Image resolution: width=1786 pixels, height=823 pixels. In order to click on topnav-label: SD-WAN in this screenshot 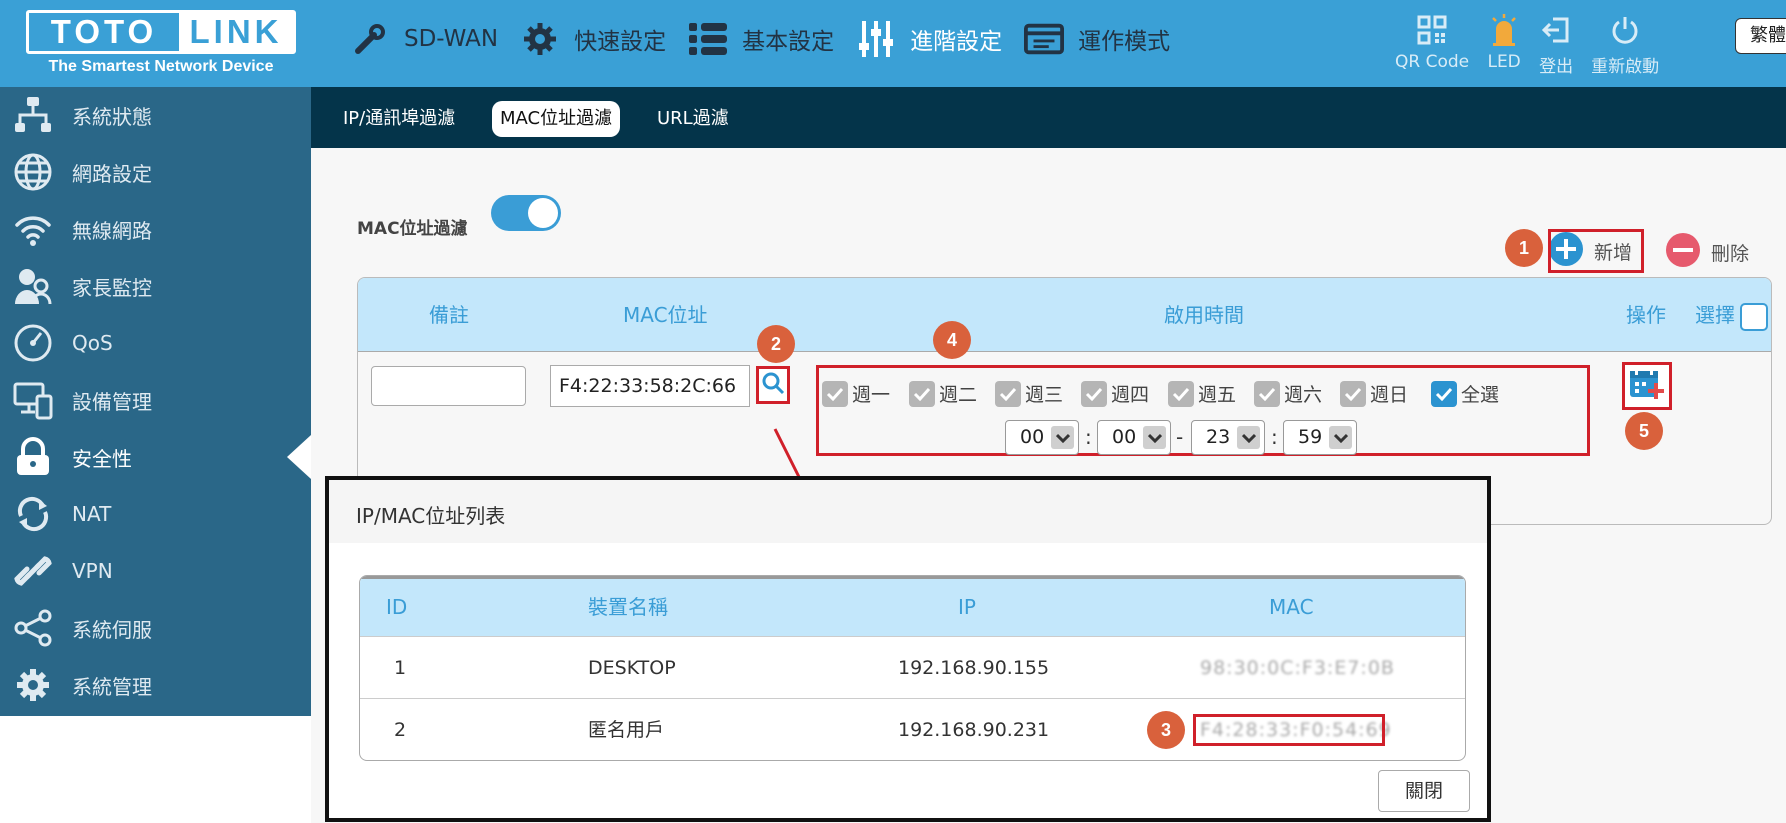, I will do `click(451, 39)`.